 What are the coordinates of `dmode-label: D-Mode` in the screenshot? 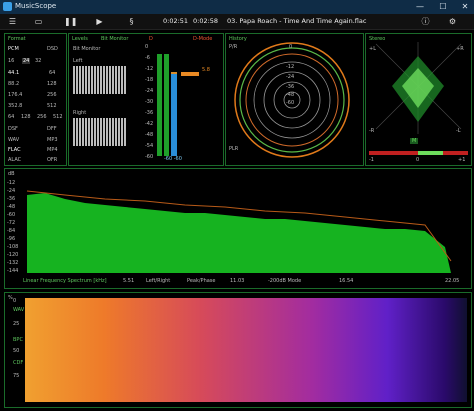 It's located at (203, 39).